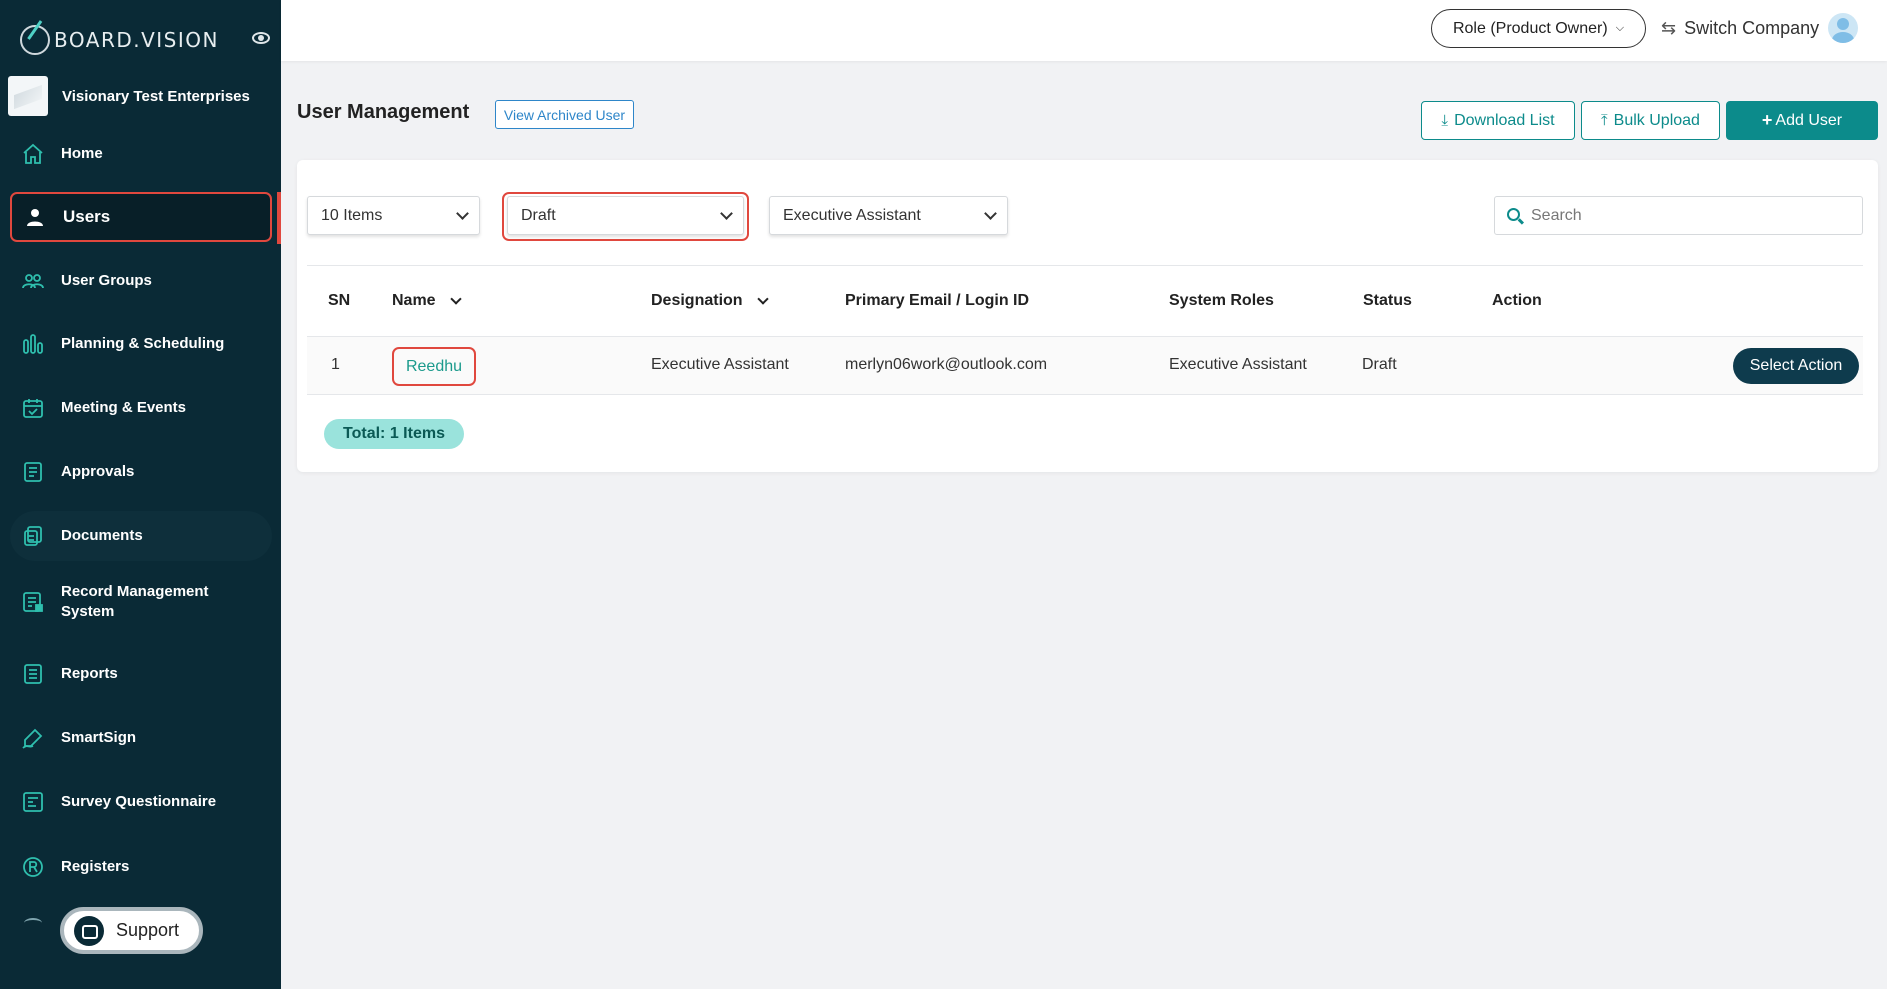 This screenshot has width=1887, height=989. Describe the element at coordinates (141, 738) in the screenshot. I see `sidebar-item-smartsign: SmartSign` at that location.